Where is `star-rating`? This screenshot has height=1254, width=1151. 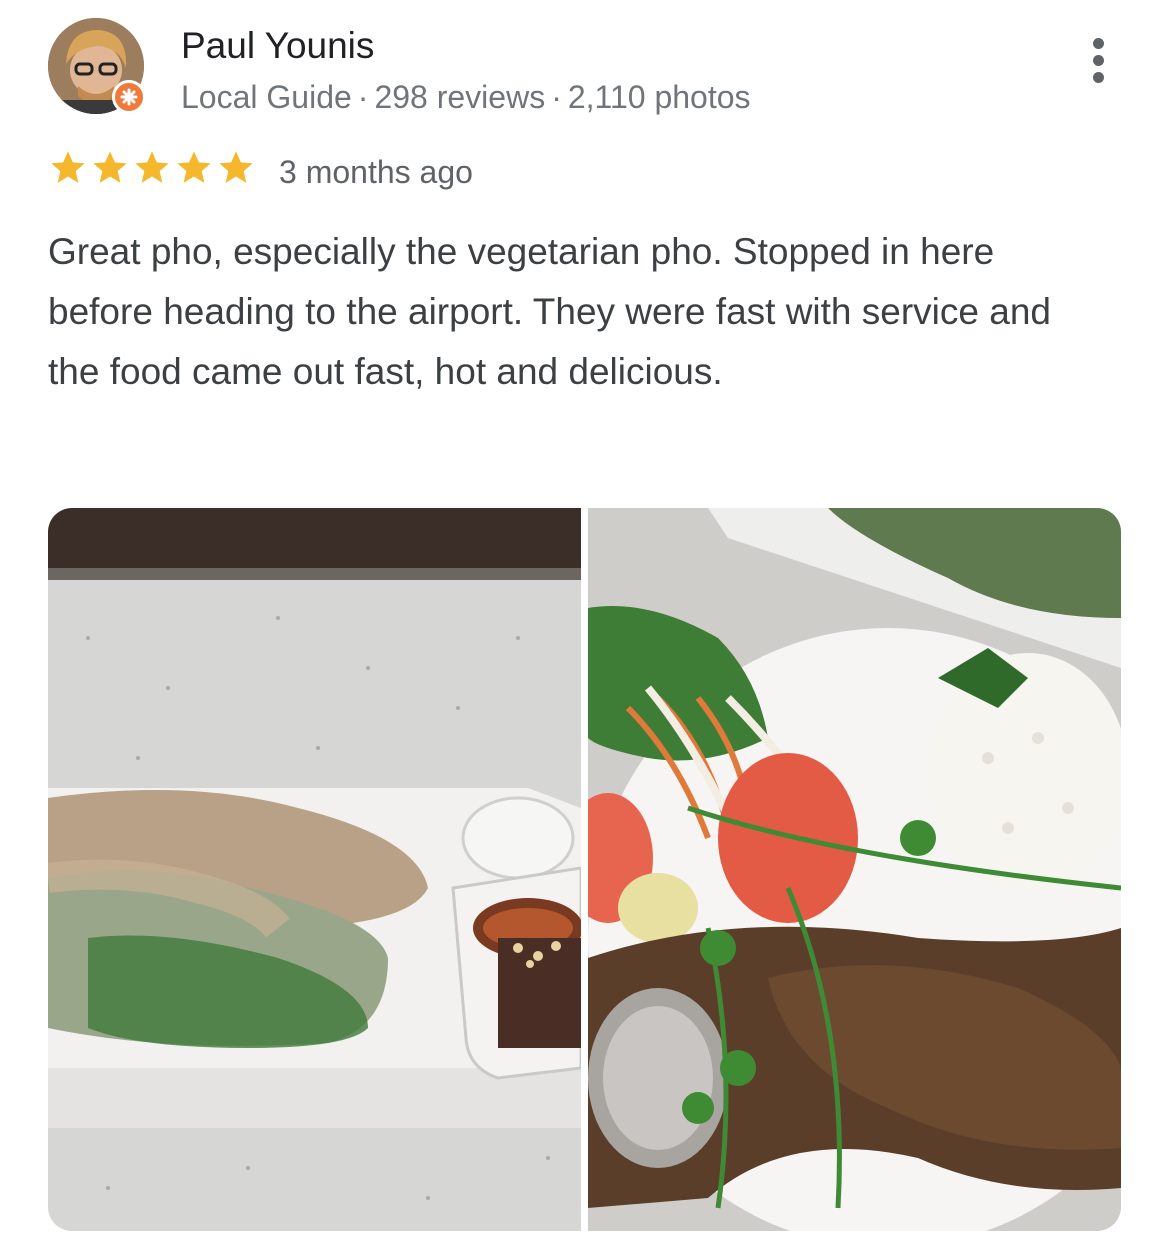 star-rating is located at coordinates (152, 170).